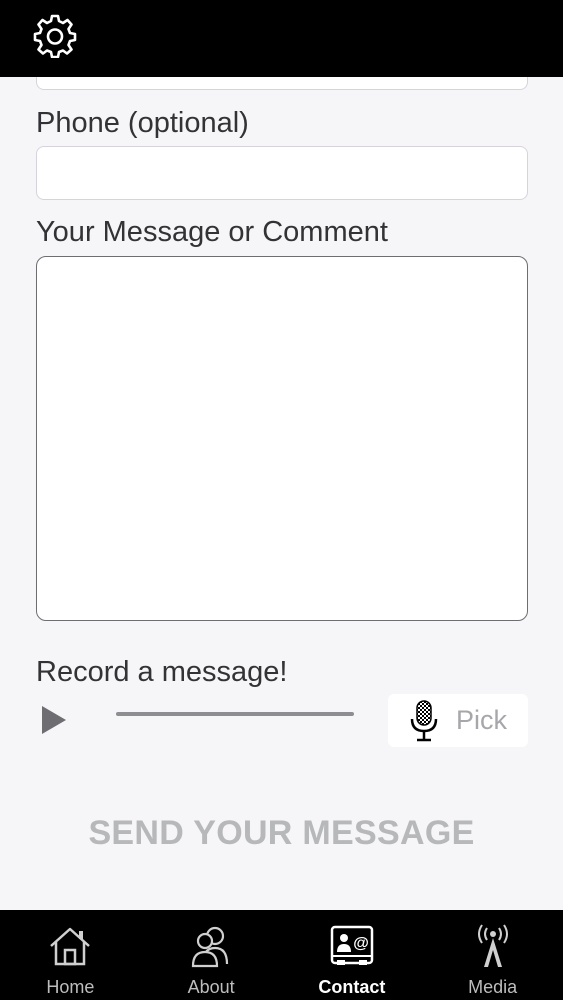 This screenshot has width=563, height=1000. I want to click on tab-contact-label: Contact, so click(352, 987).